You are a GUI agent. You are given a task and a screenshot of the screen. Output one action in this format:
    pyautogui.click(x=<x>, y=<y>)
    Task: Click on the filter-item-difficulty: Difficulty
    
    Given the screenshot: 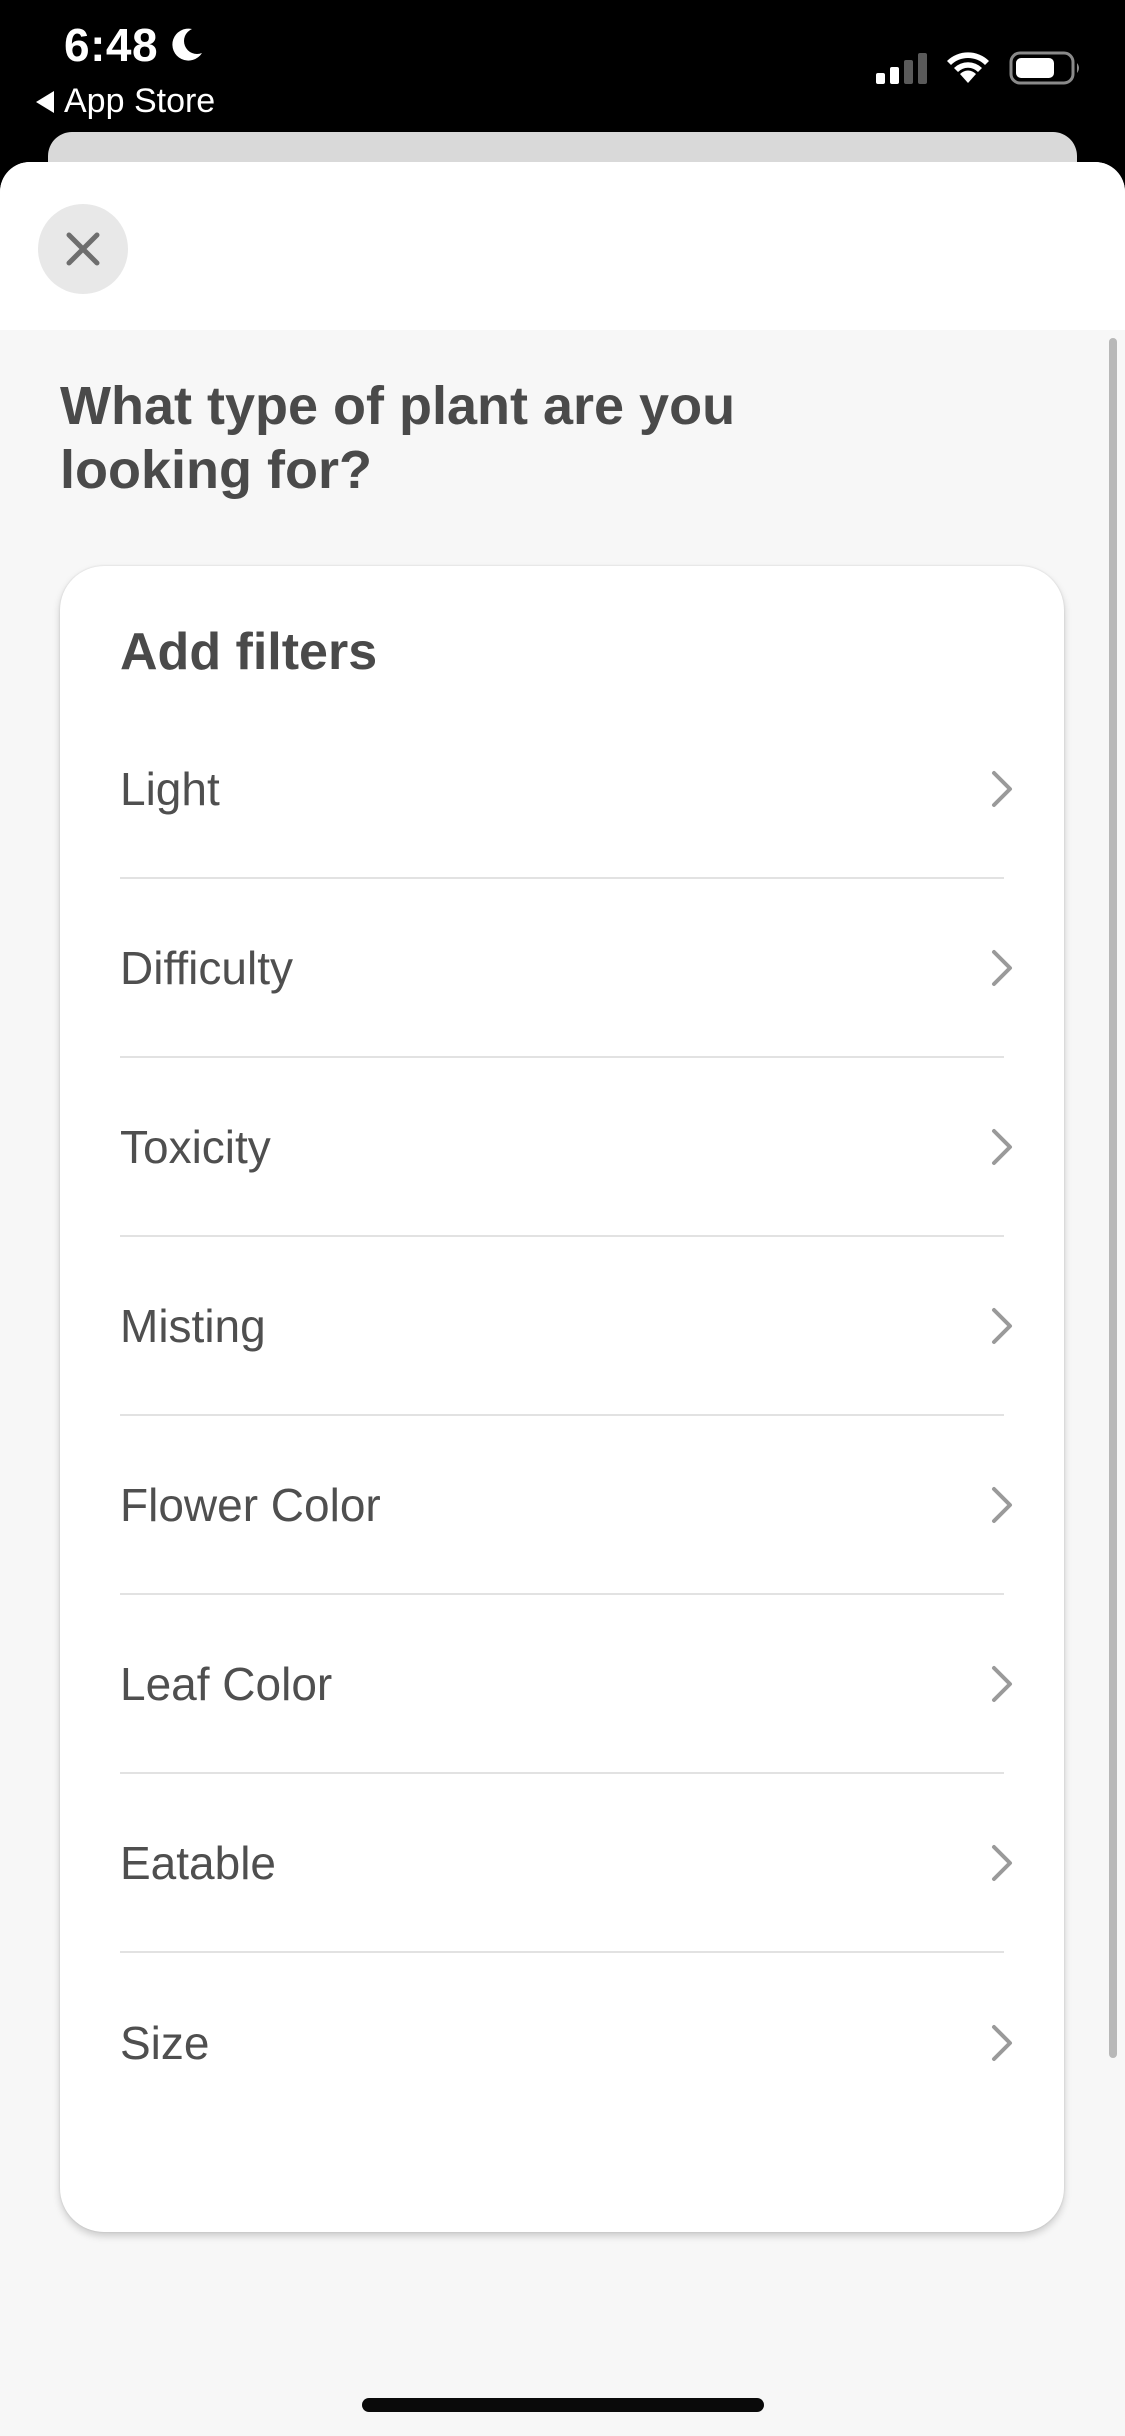 What is the action you would take?
    pyautogui.click(x=566, y=968)
    